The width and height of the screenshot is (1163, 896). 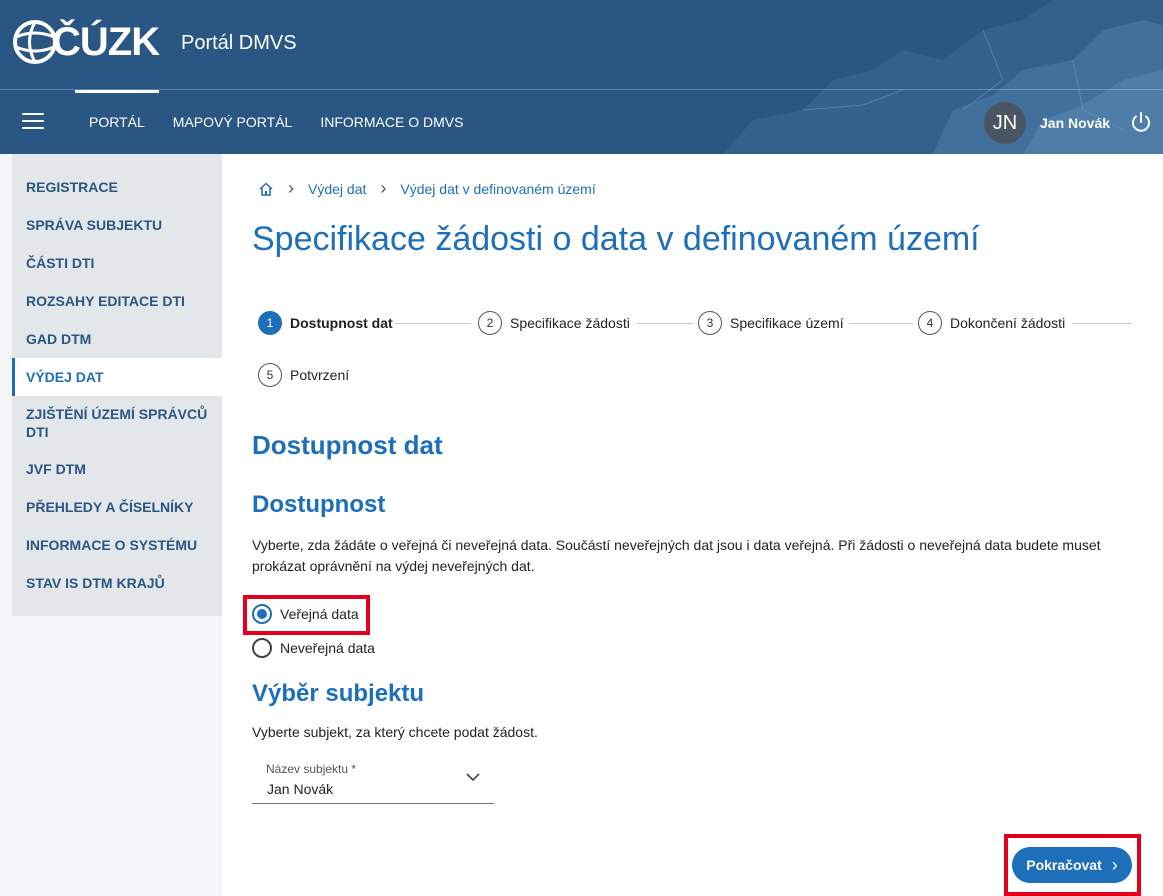 I want to click on home-icon, so click(x=266, y=189).